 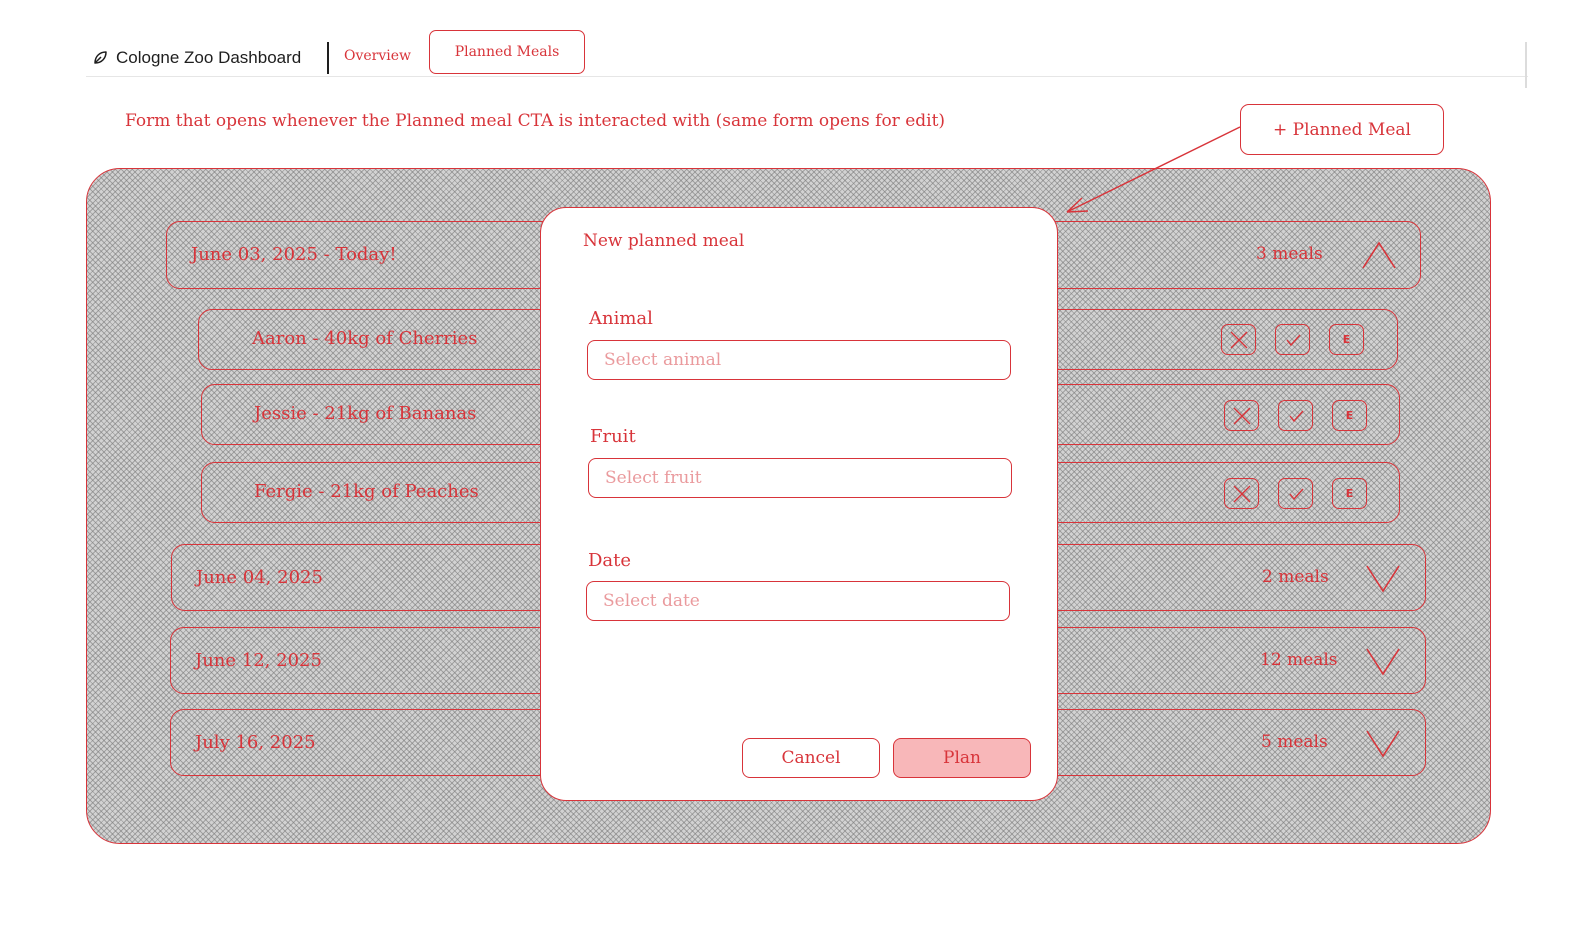 What do you see at coordinates (613, 436) in the screenshot?
I see `fruit-label: Fruit` at bounding box center [613, 436].